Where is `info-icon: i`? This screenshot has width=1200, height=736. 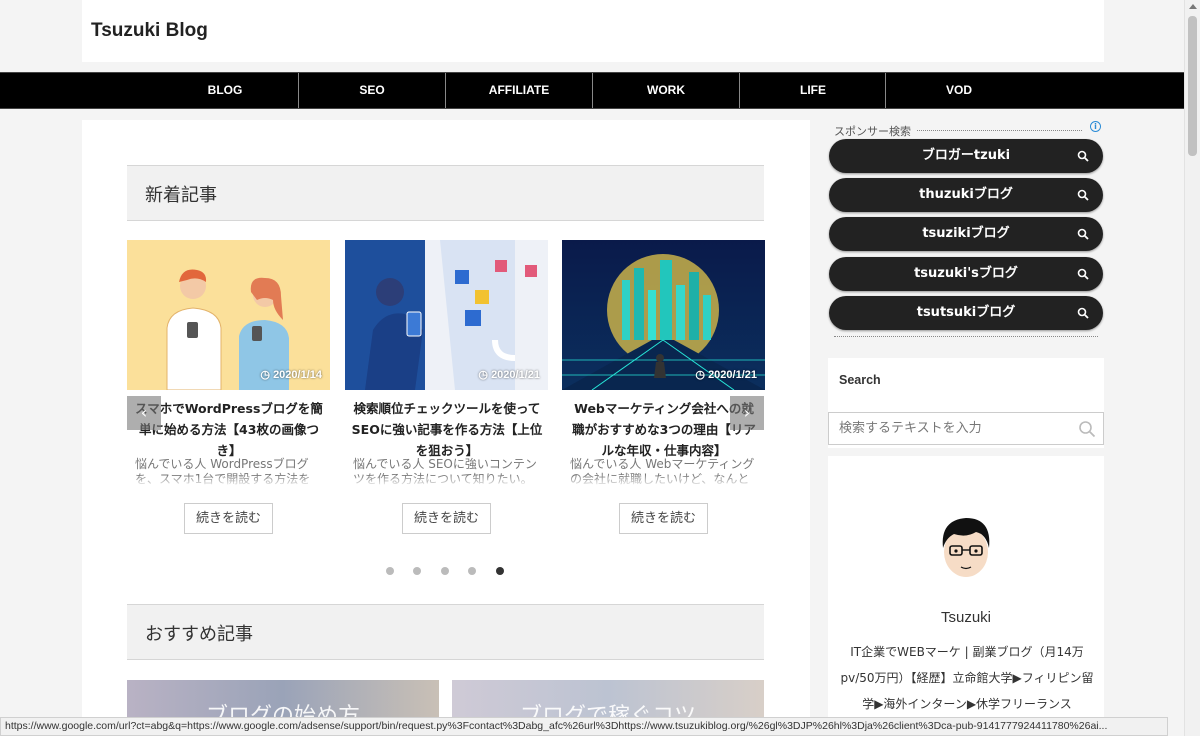 info-icon: i is located at coordinates (1095, 126).